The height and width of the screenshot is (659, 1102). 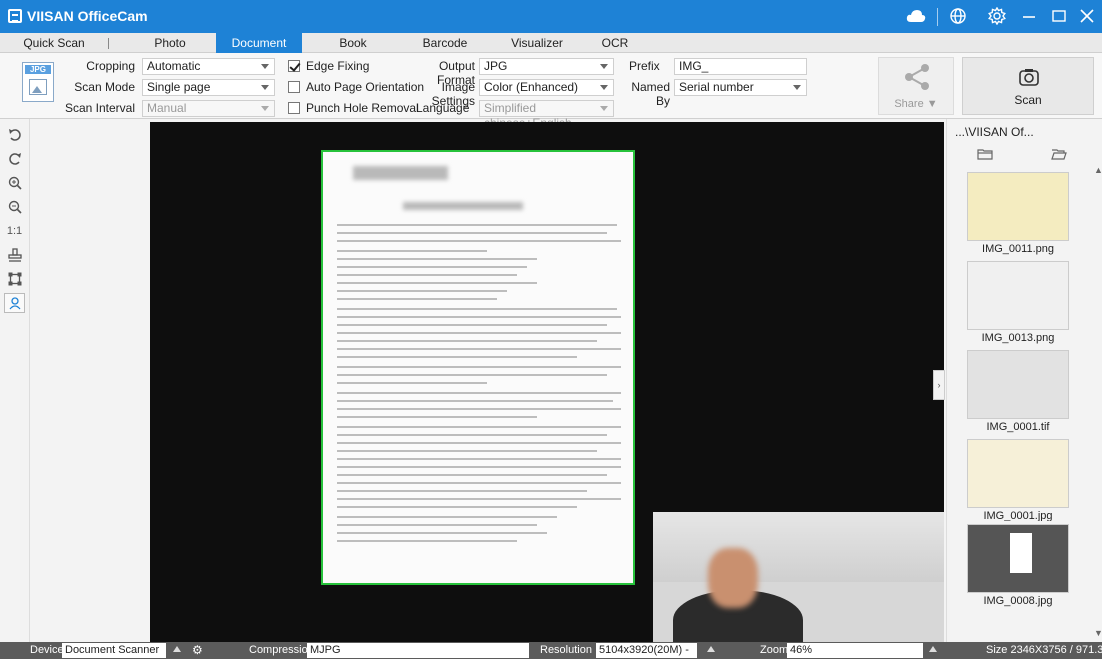 I want to click on scan-label: Scan, so click(x=1028, y=100).